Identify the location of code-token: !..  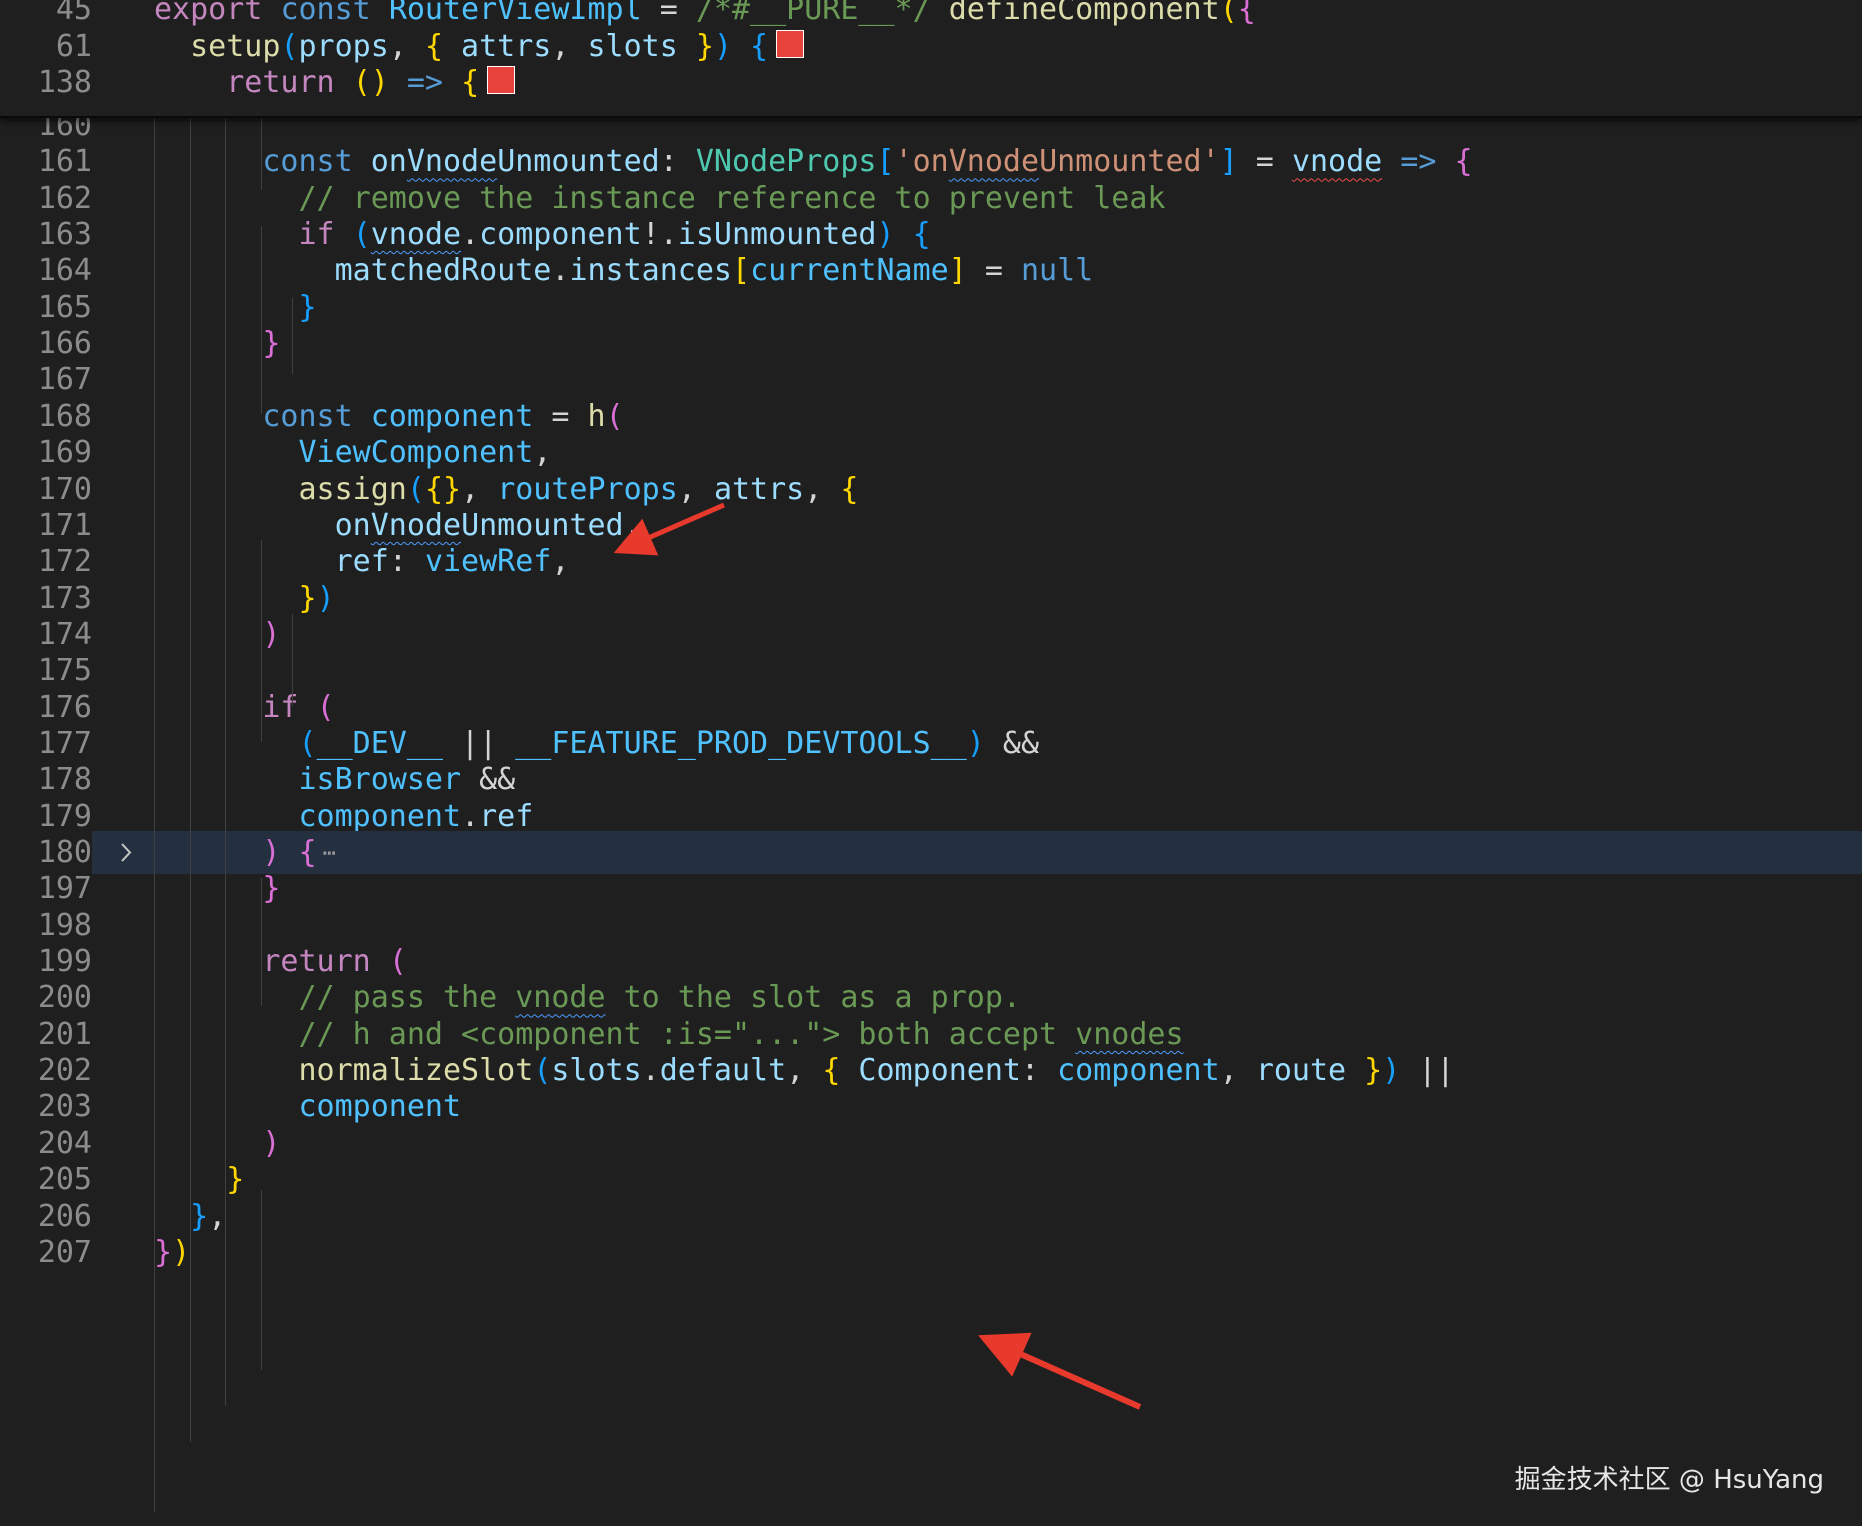
(659, 235).